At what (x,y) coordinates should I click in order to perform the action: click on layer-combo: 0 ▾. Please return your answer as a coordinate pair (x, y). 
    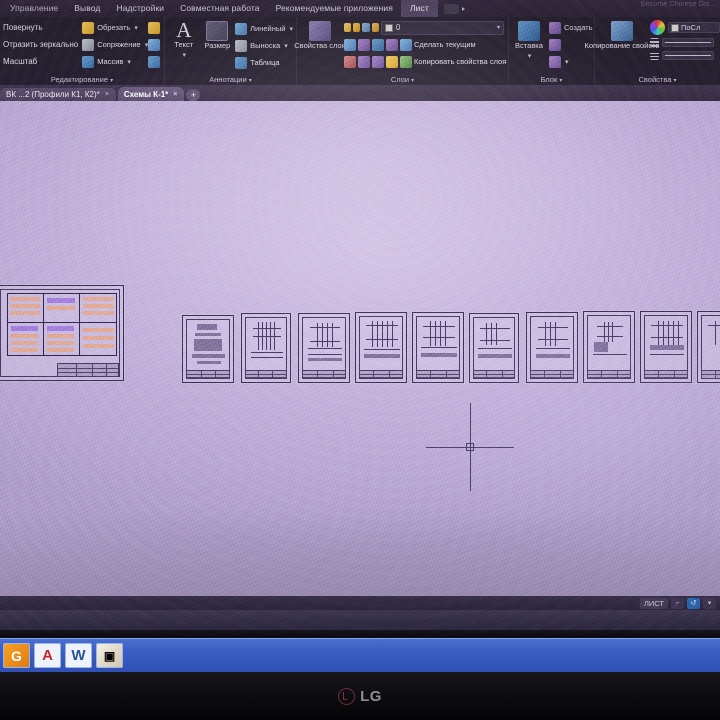
    Looking at the image, I should click on (442, 27).